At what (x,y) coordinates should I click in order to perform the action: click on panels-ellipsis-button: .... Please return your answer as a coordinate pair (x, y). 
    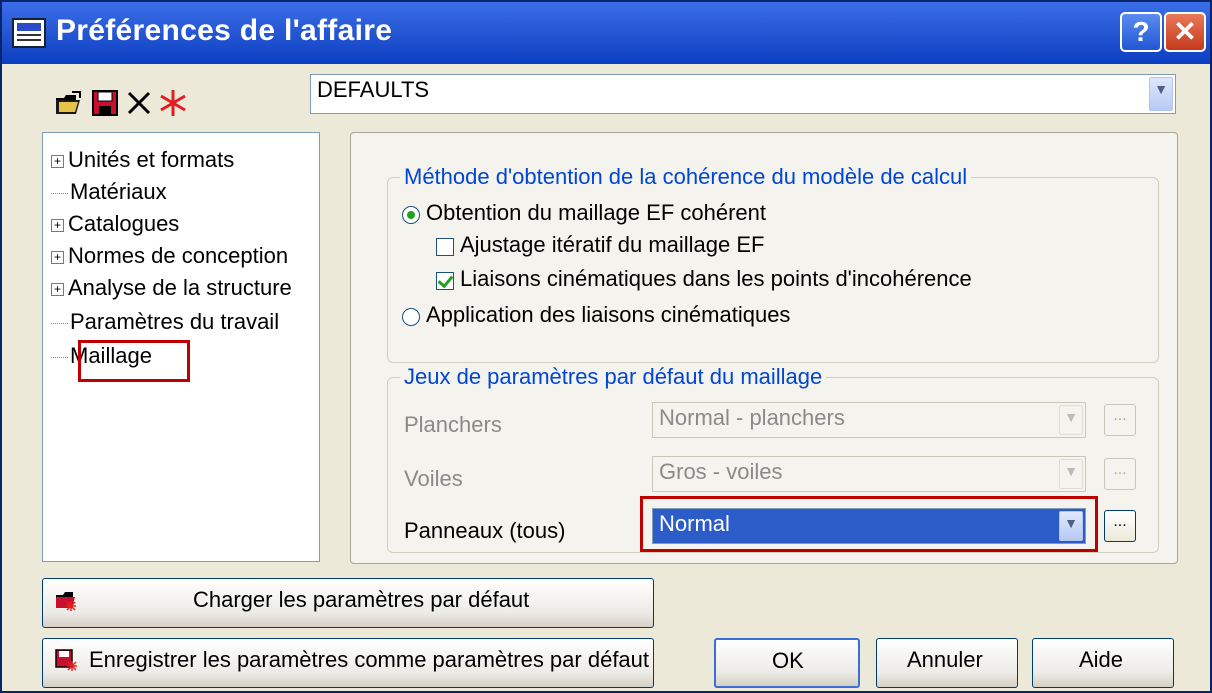
    Looking at the image, I should click on (1120, 526).